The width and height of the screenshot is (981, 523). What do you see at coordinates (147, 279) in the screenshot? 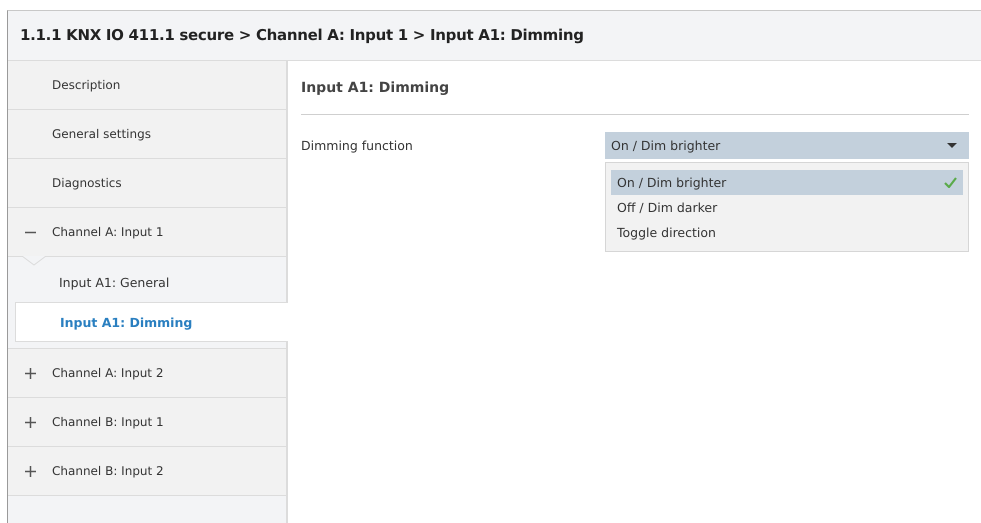
I see `sidebar-subitem: Input A1: General` at bounding box center [147, 279].